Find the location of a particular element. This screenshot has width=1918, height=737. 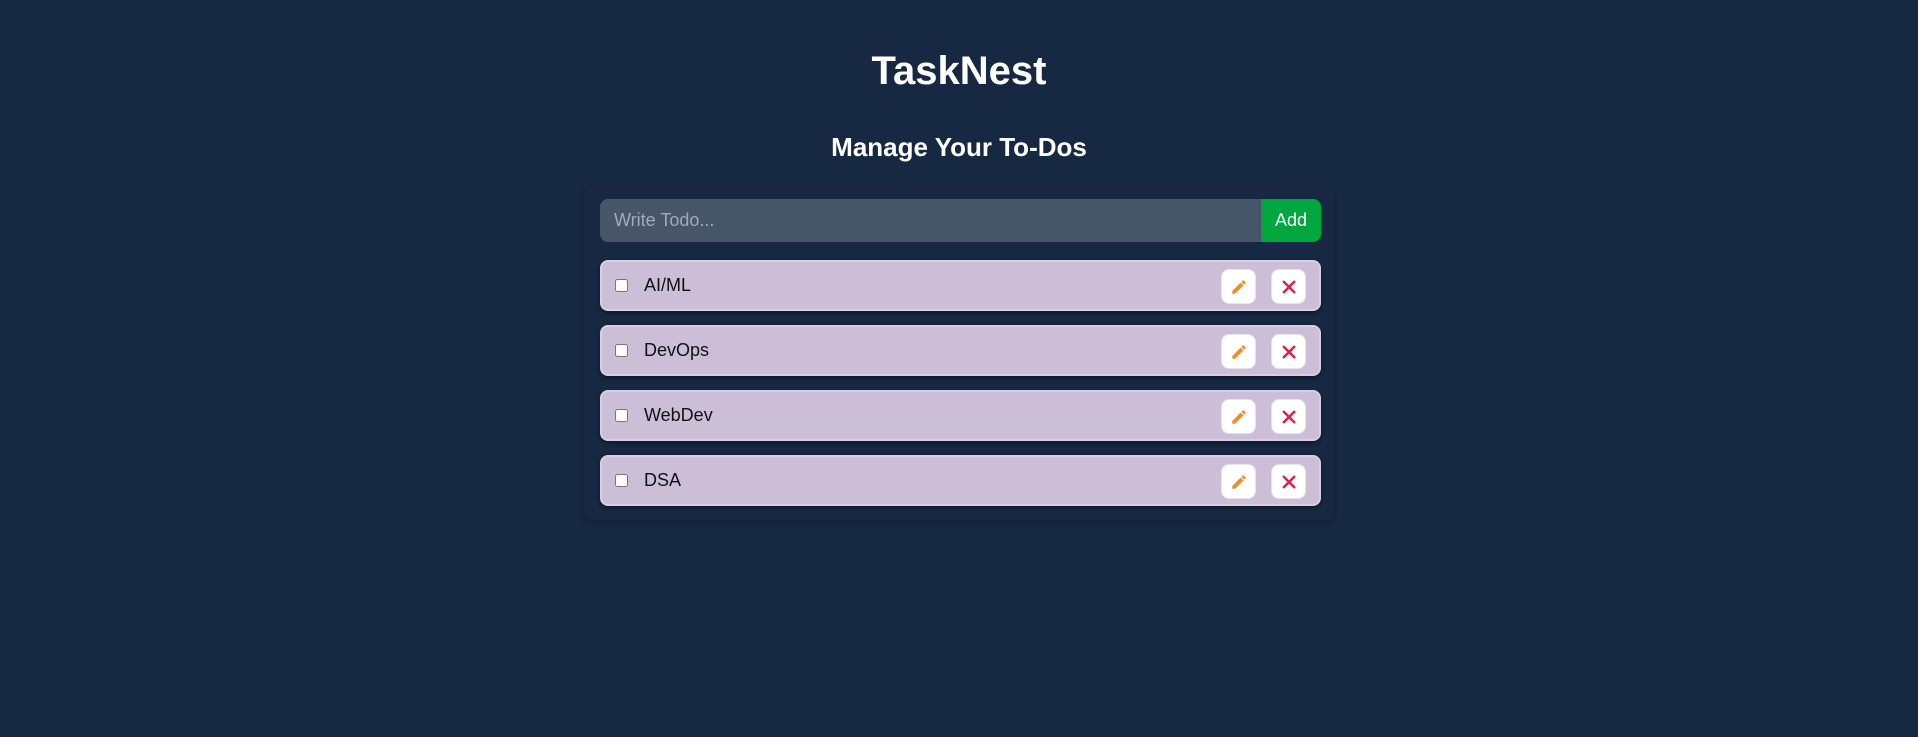

todo-item: AI/ML is located at coordinates (960, 285).